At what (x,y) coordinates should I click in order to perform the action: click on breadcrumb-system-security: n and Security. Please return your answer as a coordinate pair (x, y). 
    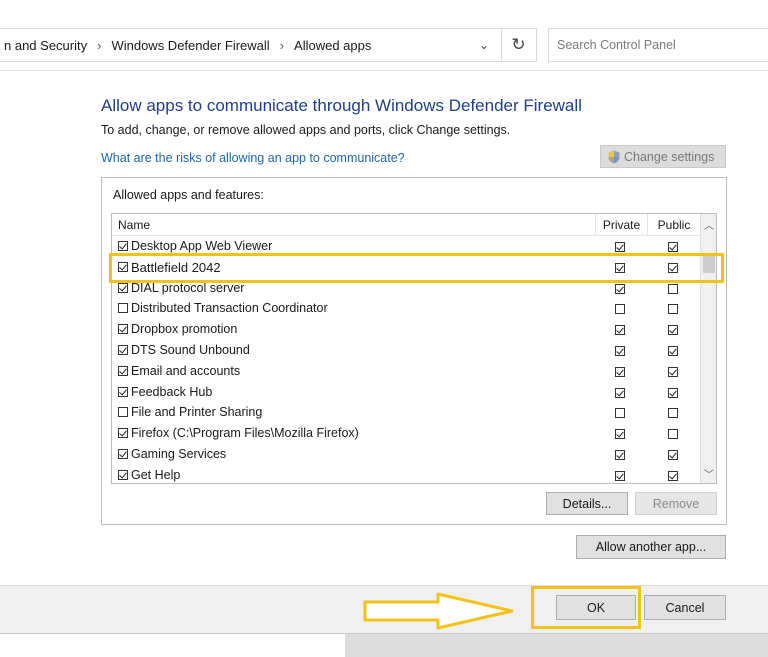
    Looking at the image, I should click on (45, 45).